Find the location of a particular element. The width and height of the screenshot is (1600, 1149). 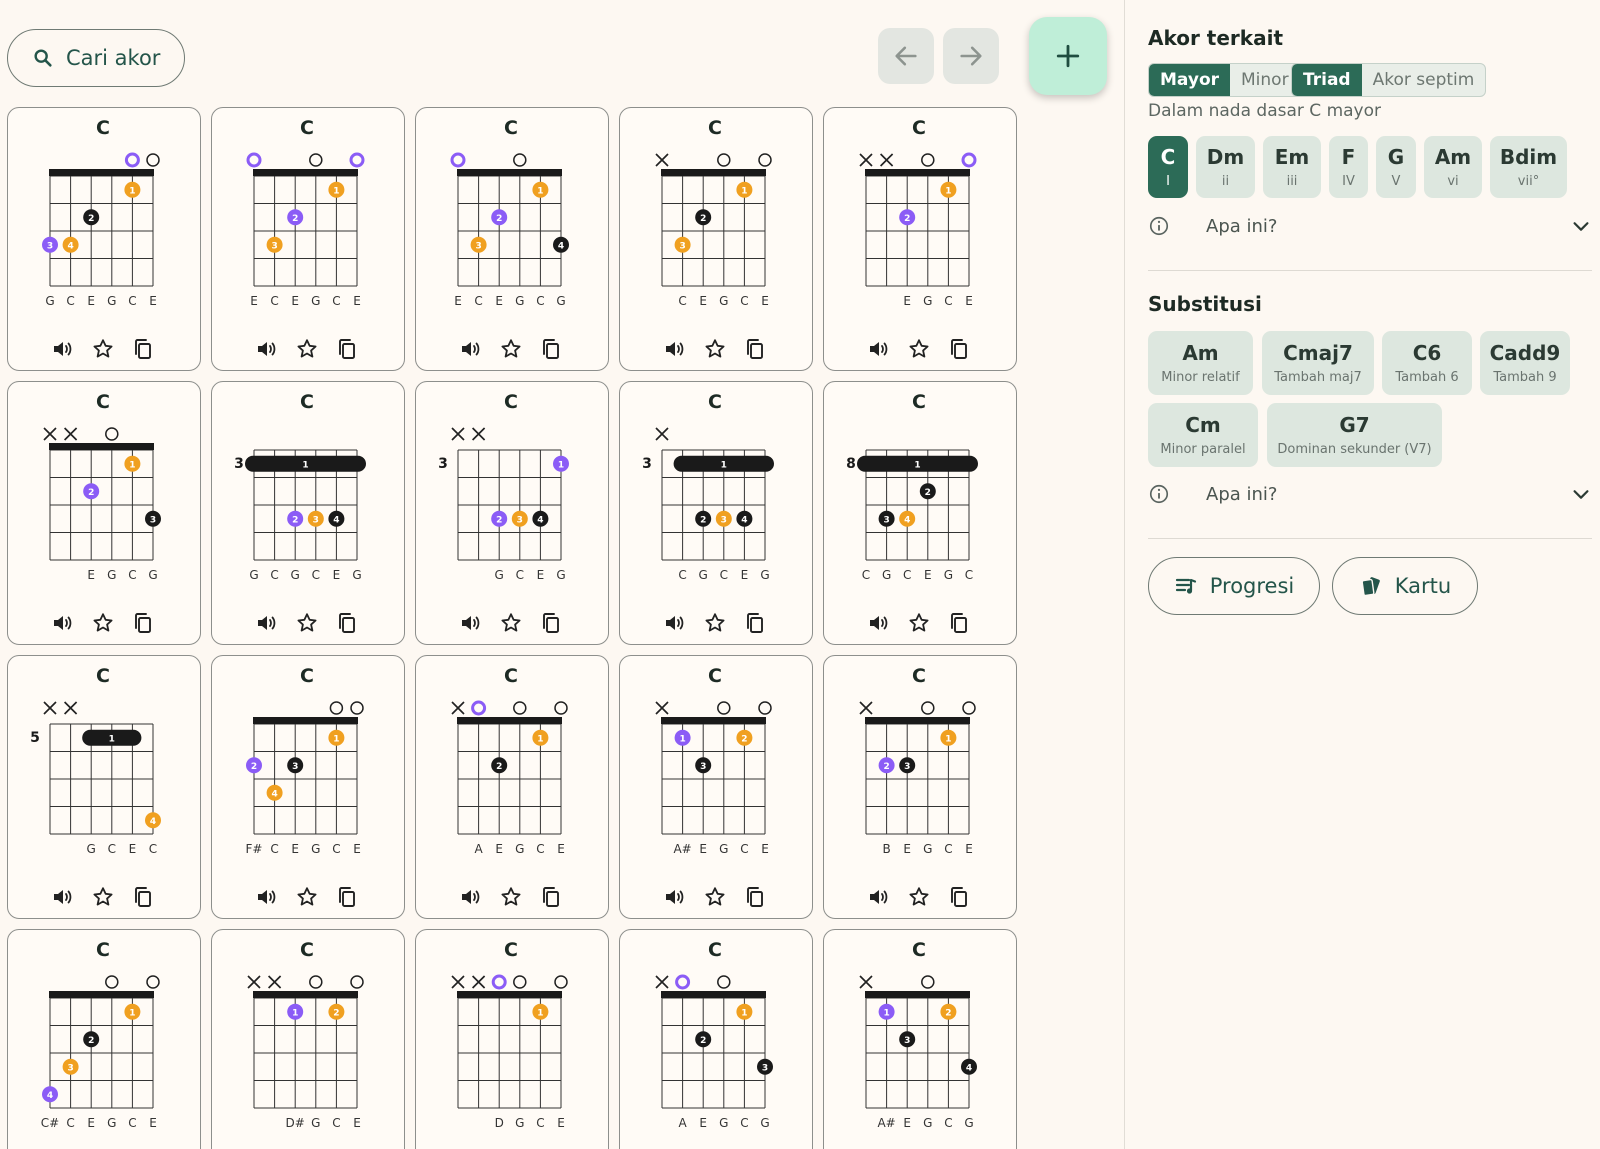

substitution-chip-cadd9: Cadd9 Tambah 9 is located at coordinates (1525, 363).